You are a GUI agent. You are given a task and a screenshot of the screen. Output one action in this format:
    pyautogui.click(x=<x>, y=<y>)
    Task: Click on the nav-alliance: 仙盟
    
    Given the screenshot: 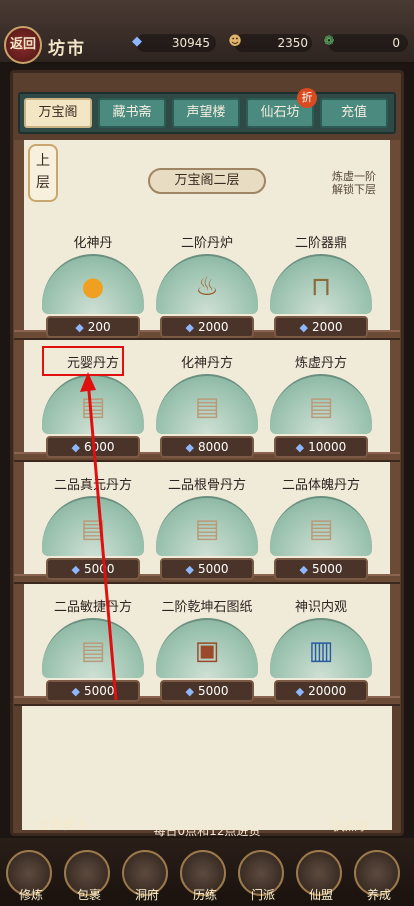 What is the action you would take?
    pyautogui.click(x=319, y=876)
    